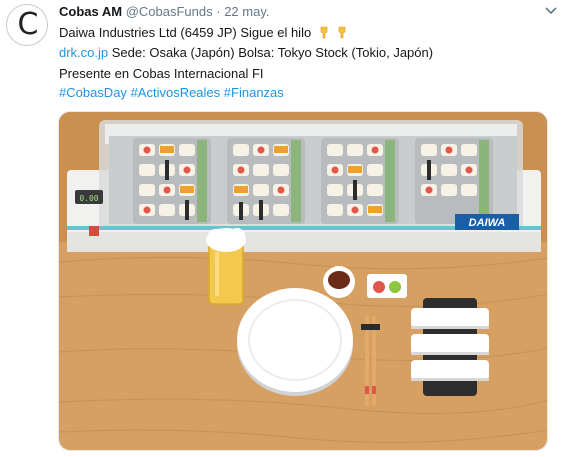 This screenshot has height=457, width=571. I want to click on tweet-text: Presente en Cobas Internacional FI, so click(161, 73).